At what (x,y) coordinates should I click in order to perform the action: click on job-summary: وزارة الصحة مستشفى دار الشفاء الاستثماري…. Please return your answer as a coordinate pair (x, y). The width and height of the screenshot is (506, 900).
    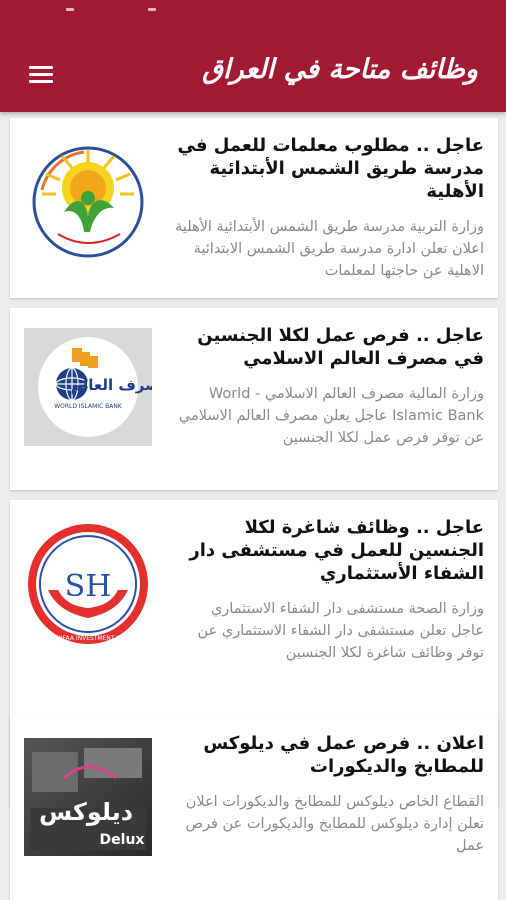
    Looking at the image, I should click on (340, 631).